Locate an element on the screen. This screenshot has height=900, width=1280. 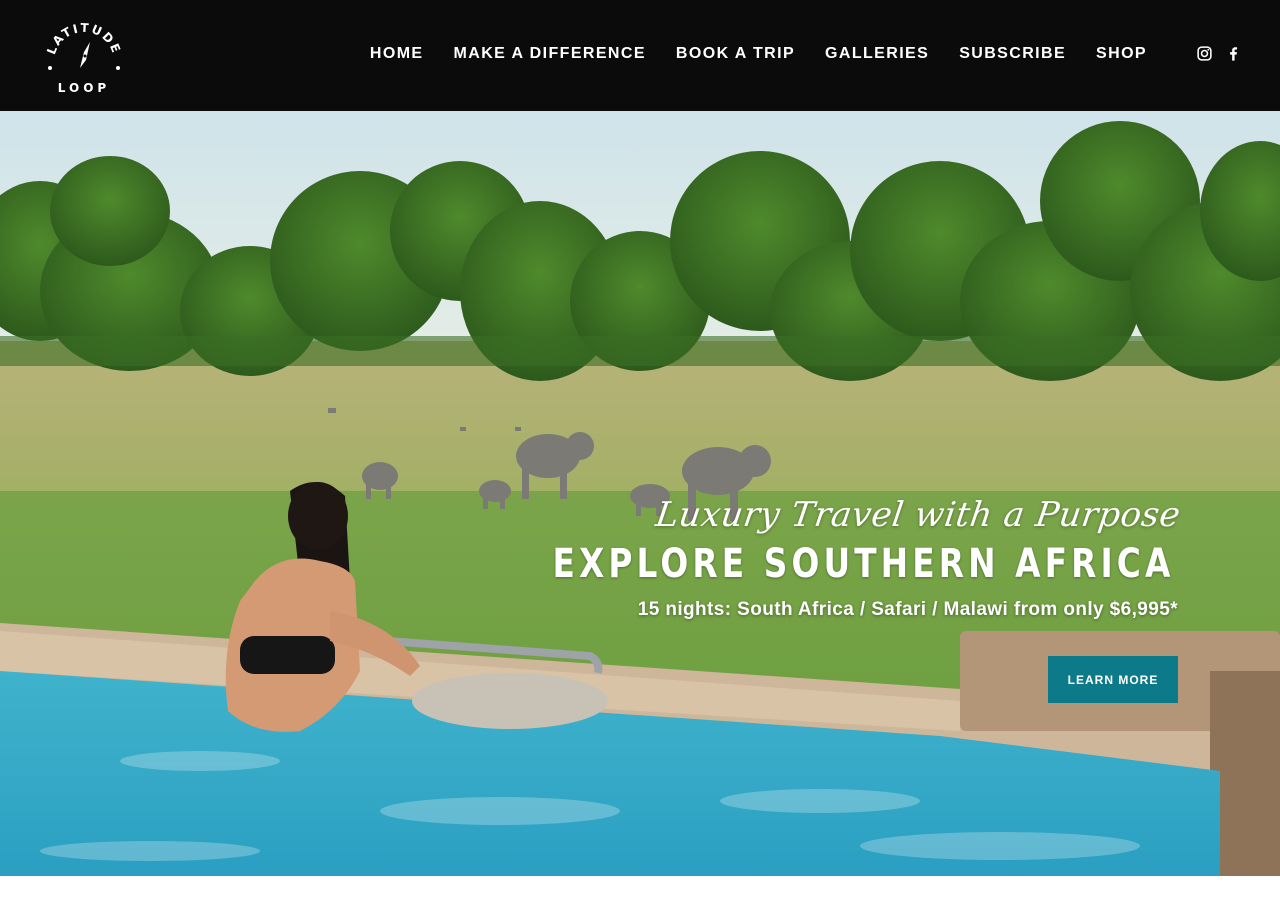
nav-make-a-difference: MAKE A DIFFERENCE is located at coordinates (550, 54).